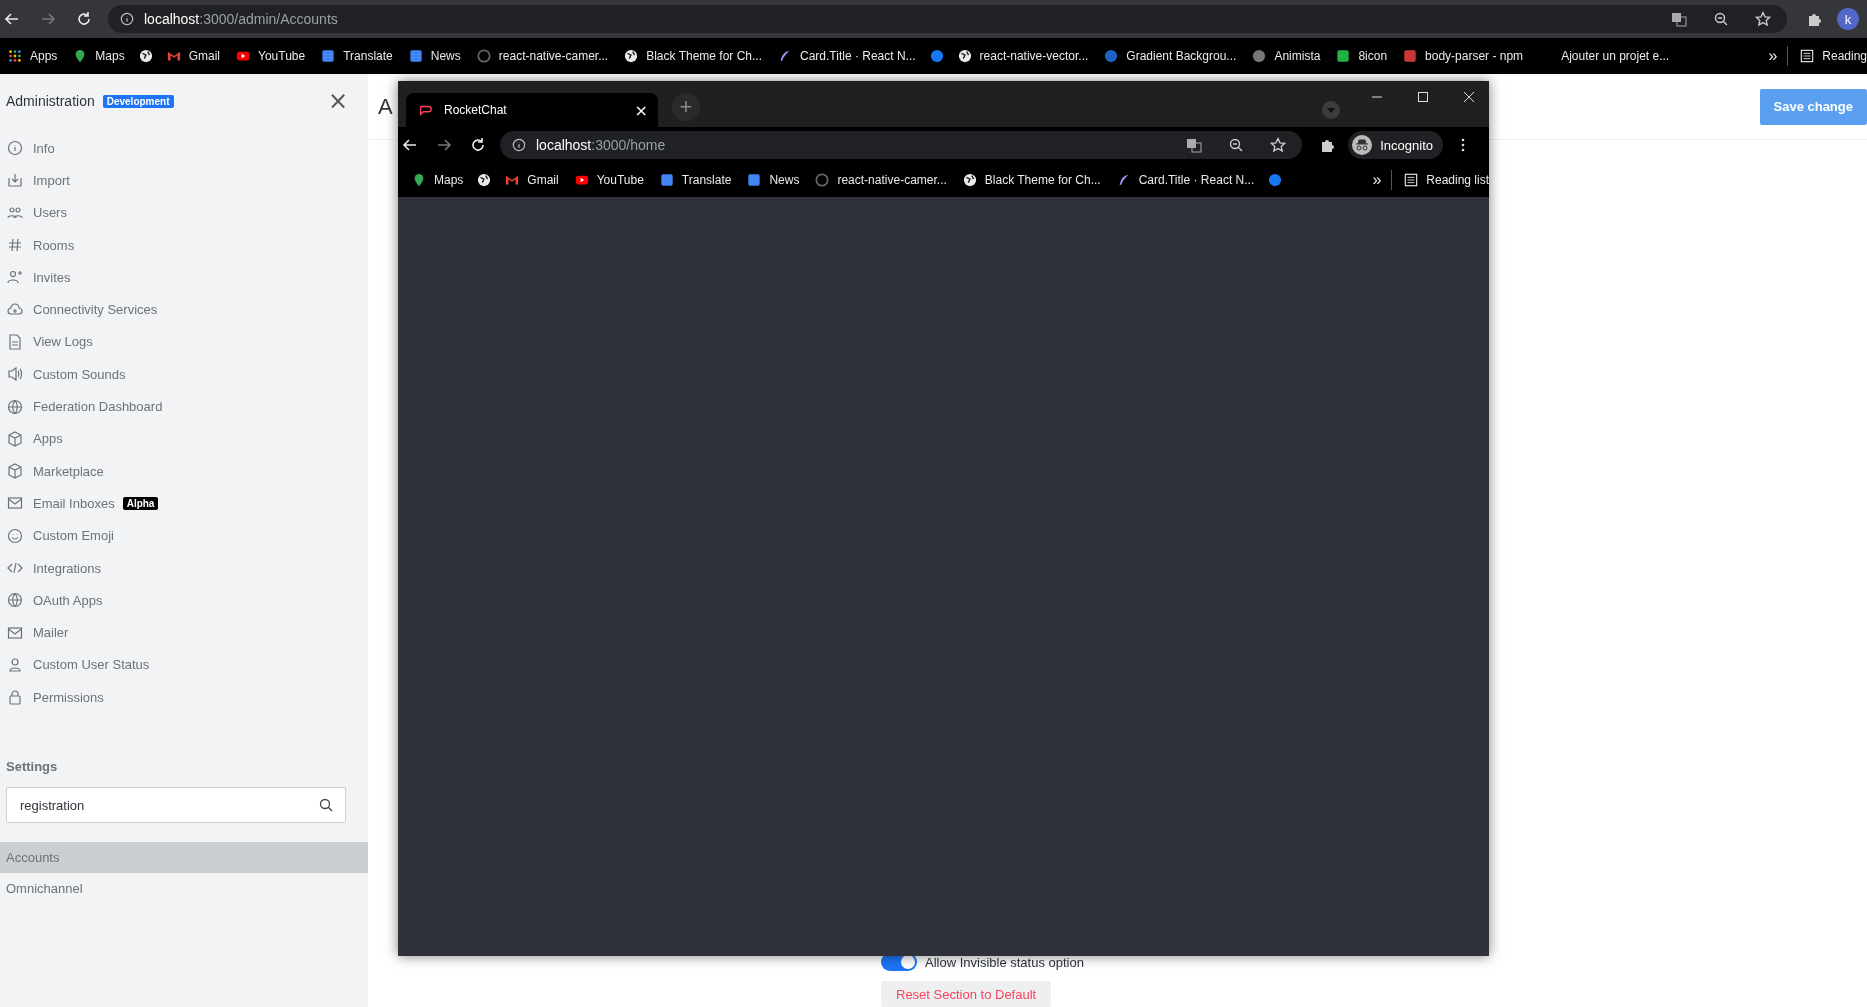 The width and height of the screenshot is (1867, 1007). I want to click on sidebar-item: Mailer, so click(184, 632).